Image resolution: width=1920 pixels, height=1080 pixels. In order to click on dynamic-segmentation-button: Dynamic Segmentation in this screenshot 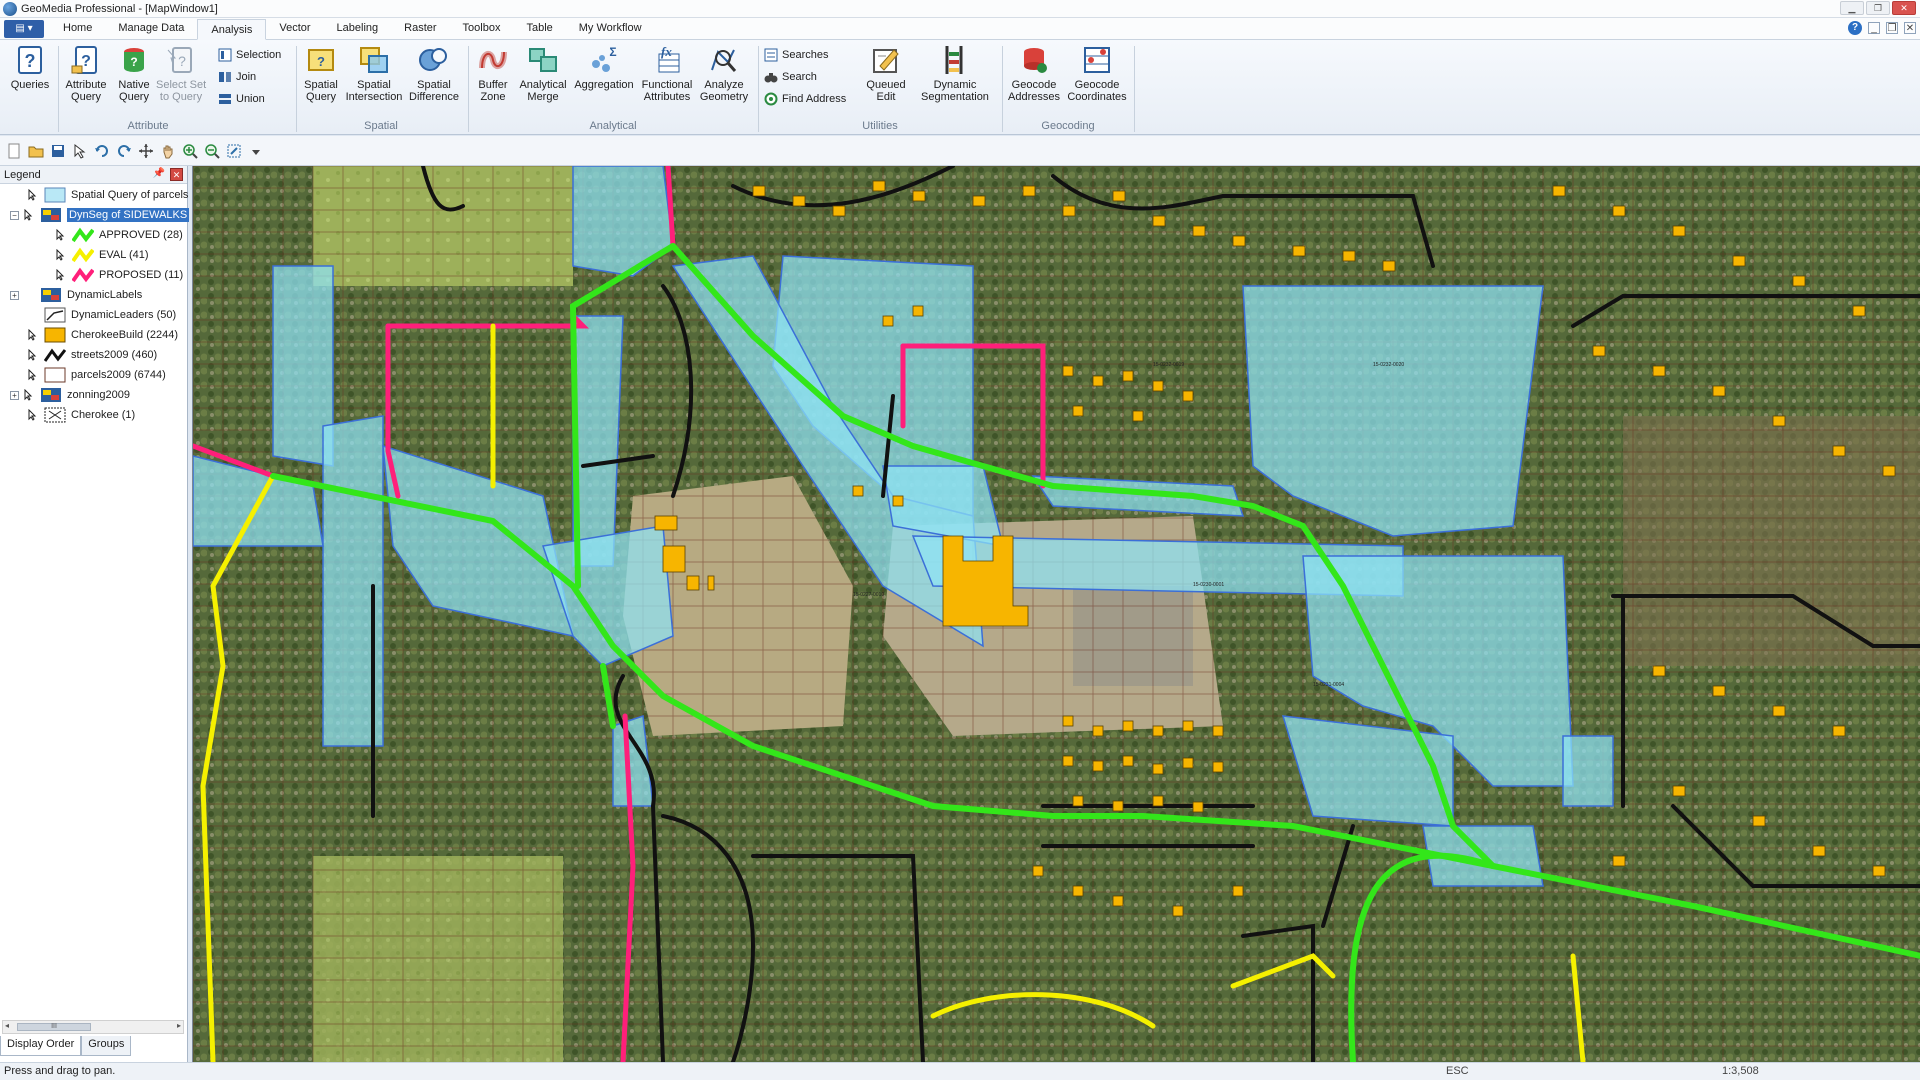, I will do `click(955, 73)`.